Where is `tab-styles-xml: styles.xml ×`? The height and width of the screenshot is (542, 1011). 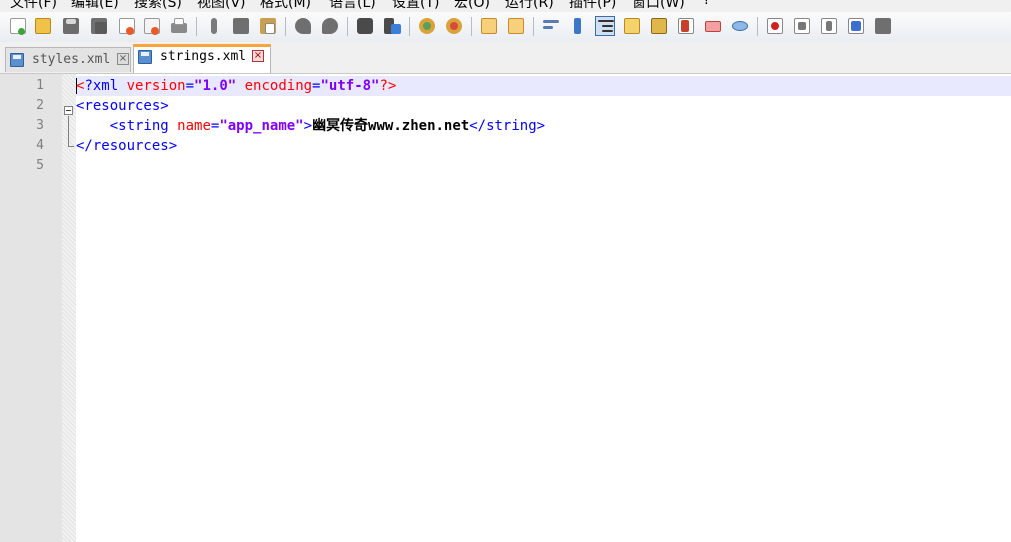 tab-styles-xml: styles.xml × is located at coordinates (68, 59).